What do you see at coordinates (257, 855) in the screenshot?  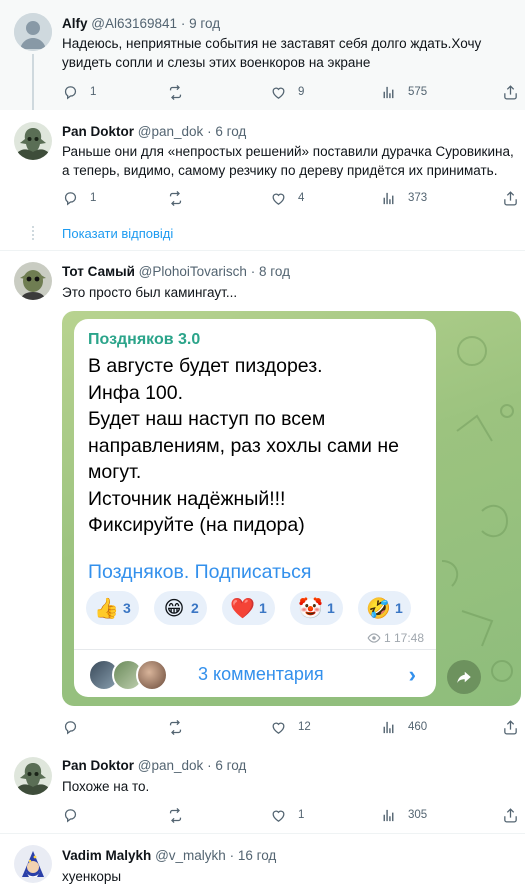 I see `timestamp: 16 год` at bounding box center [257, 855].